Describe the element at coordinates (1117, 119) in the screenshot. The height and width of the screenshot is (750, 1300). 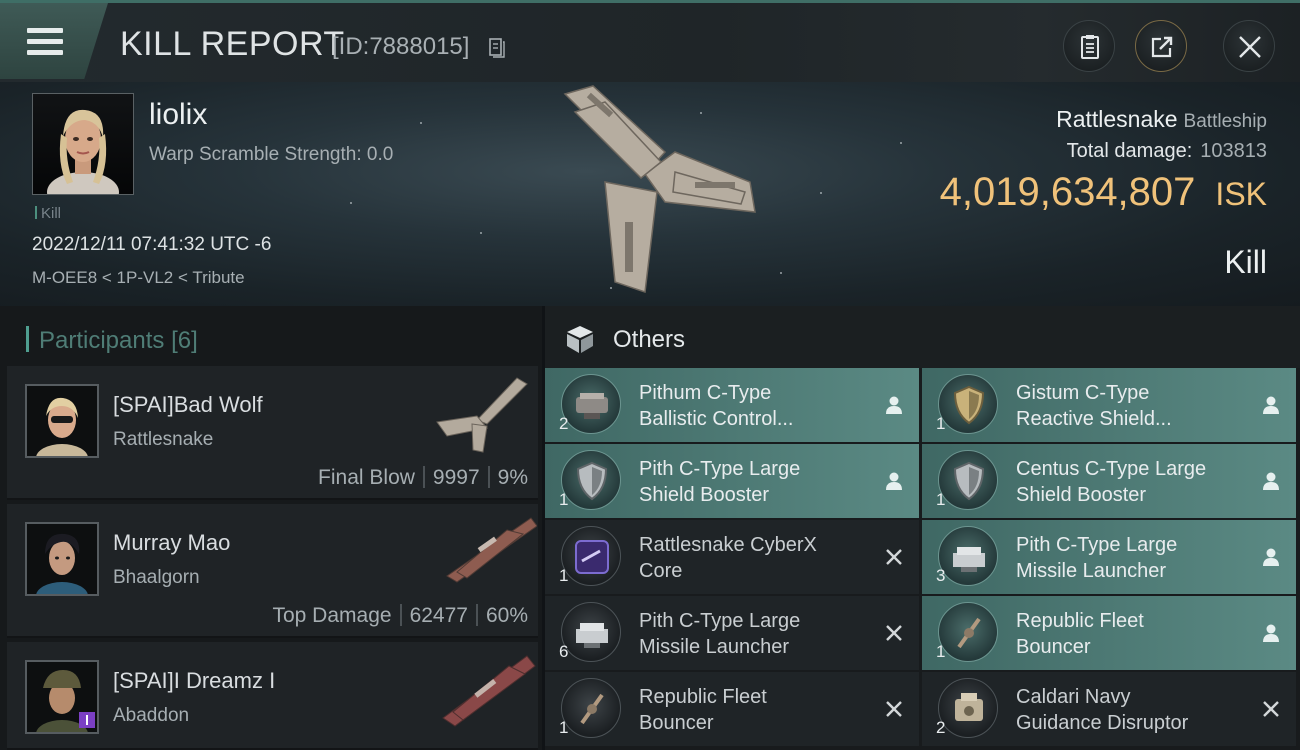
I see `ship-name: Rattlesnake` at that location.